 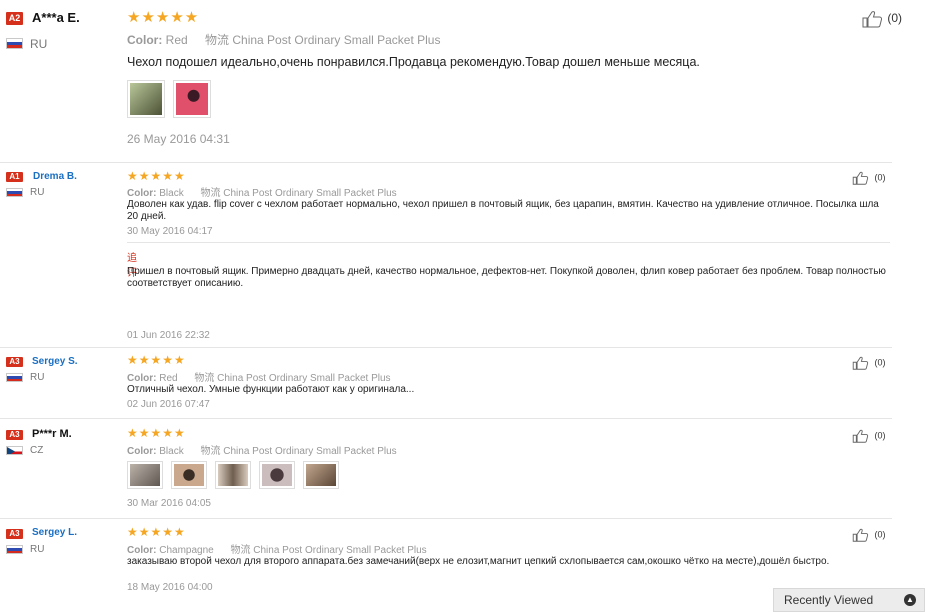 I want to click on reviewer-name: Sergey L., so click(x=54, y=532).